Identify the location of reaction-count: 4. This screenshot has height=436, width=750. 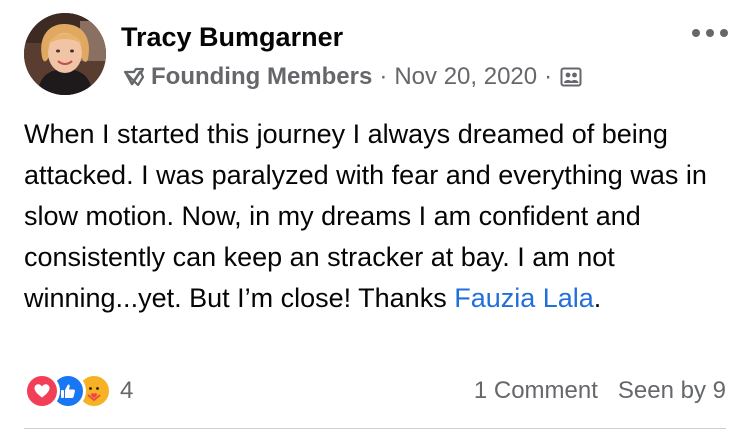
(127, 390).